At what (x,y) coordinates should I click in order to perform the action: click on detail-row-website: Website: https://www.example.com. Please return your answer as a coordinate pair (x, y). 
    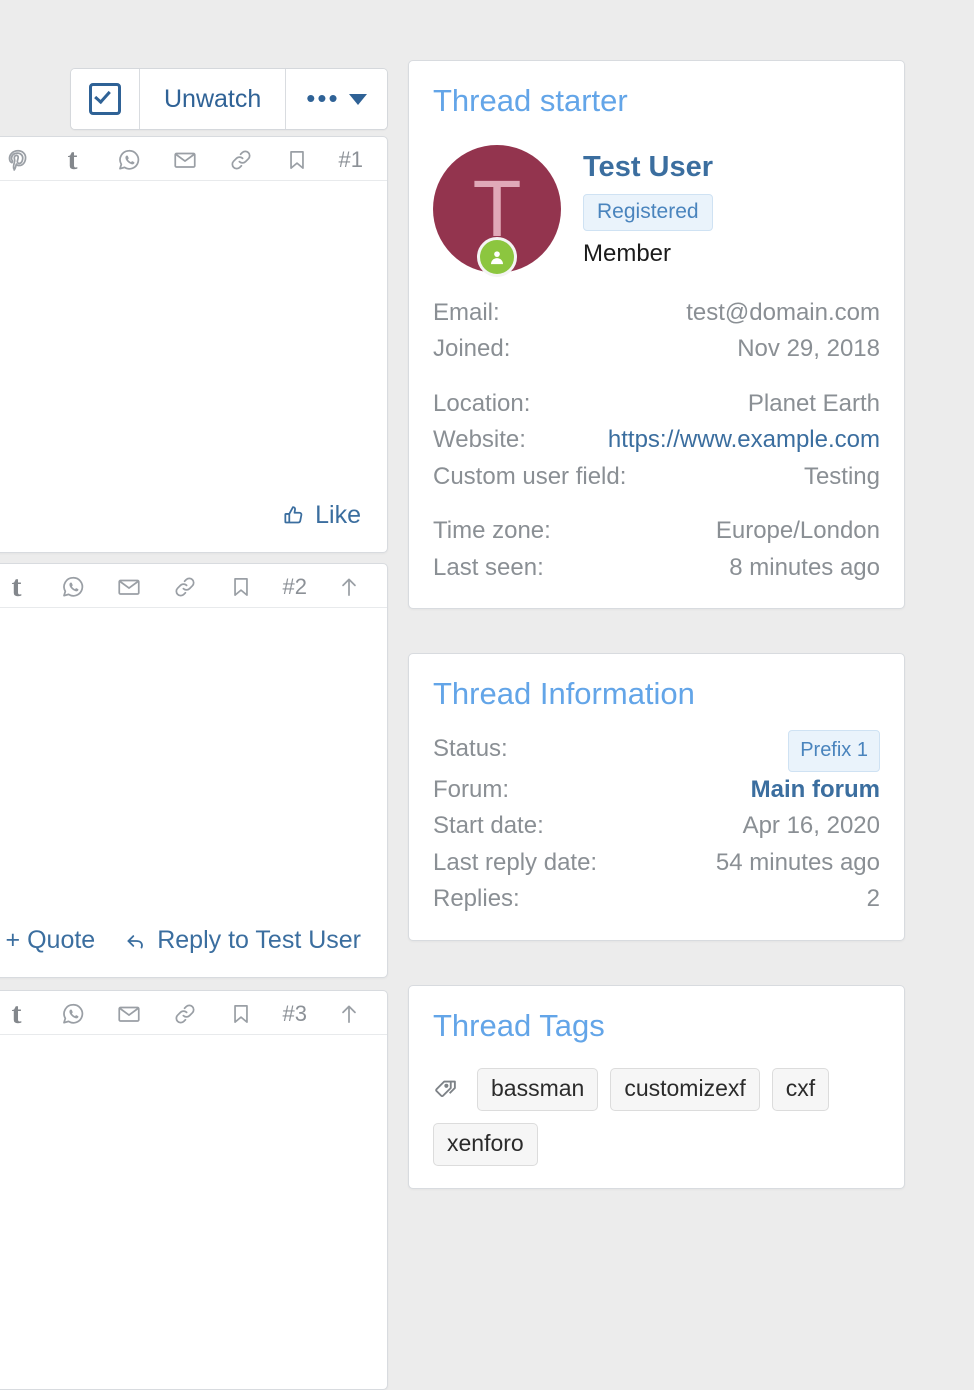
    Looking at the image, I should click on (656, 440).